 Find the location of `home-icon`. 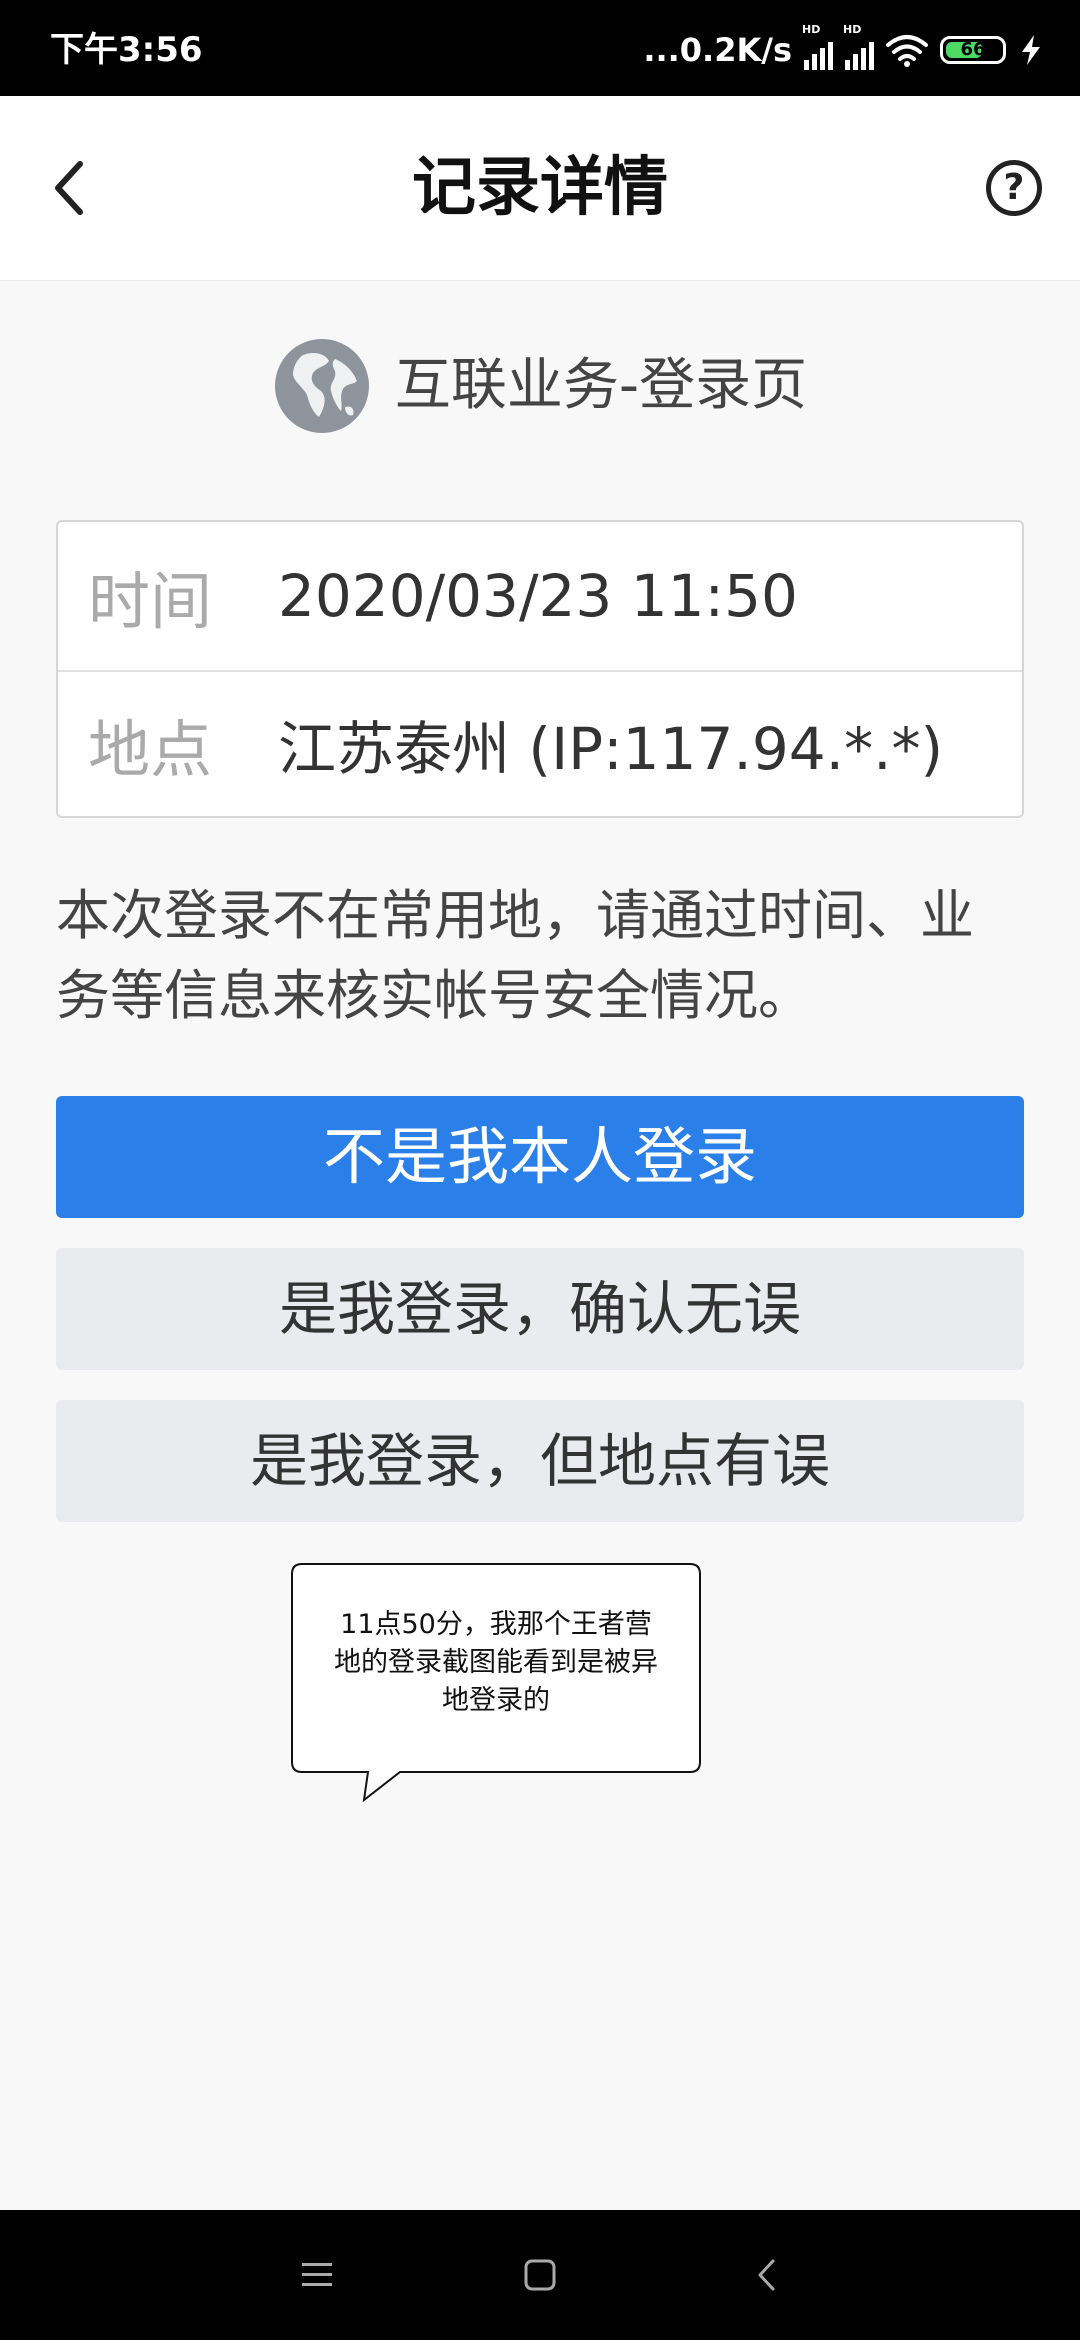

home-icon is located at coordinates (540, 2275).